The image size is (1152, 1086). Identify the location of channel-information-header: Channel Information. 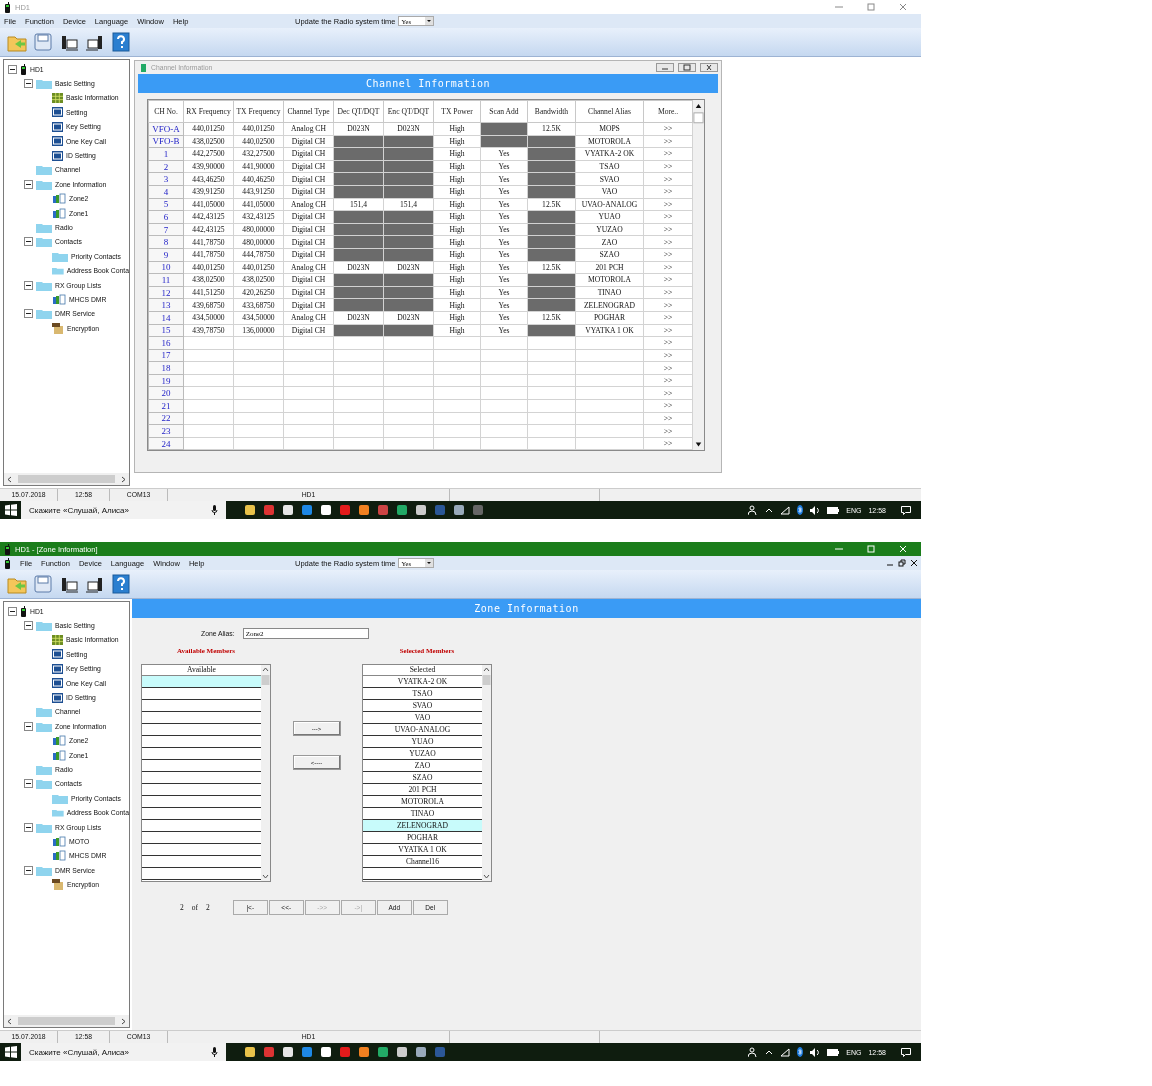
(428, 83).